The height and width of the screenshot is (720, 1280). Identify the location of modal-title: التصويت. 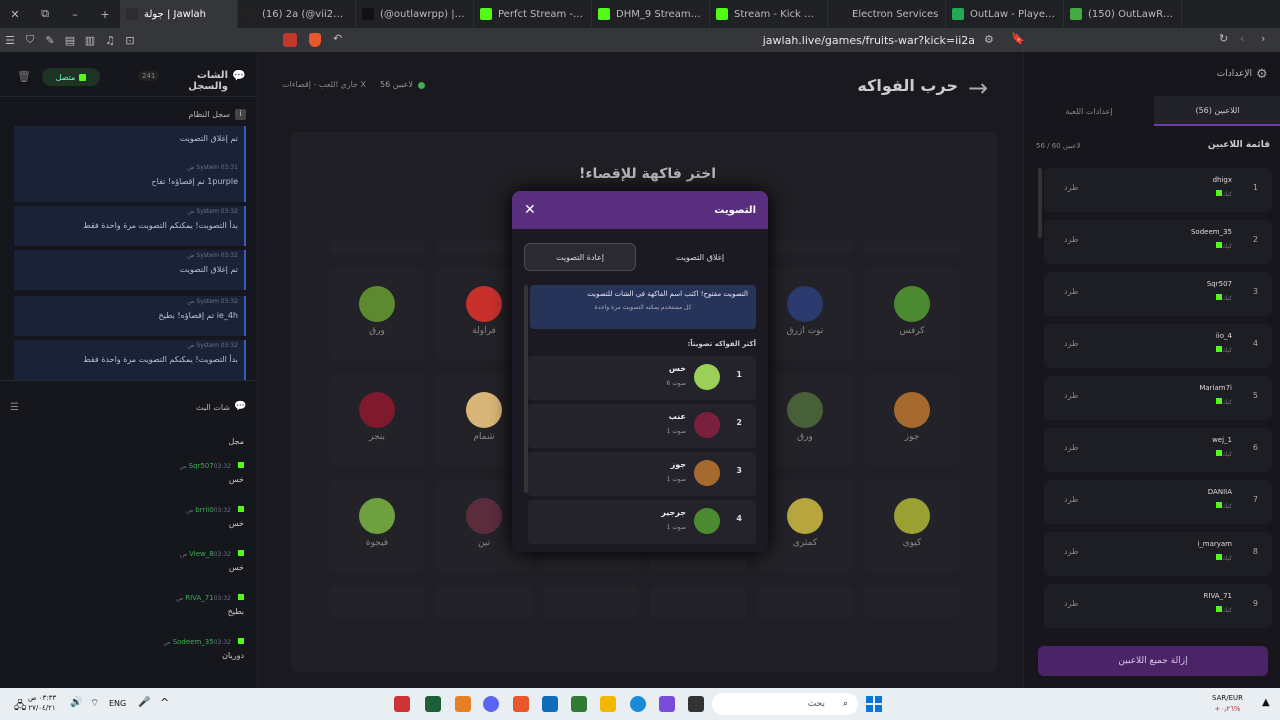
(735, 210).